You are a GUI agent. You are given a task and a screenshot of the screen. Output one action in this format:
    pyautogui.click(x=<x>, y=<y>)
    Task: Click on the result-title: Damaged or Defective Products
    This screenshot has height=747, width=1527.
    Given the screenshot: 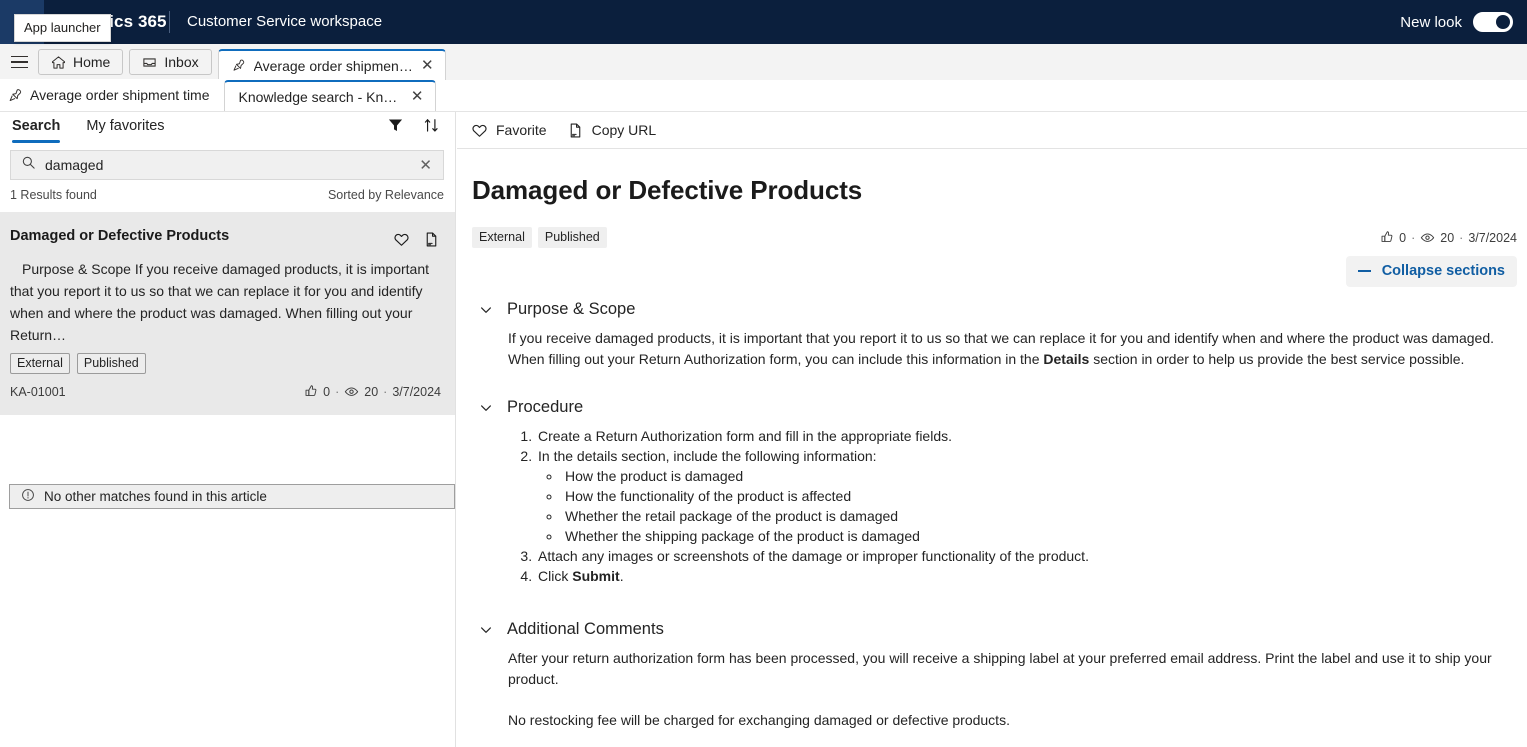 What is the action you would take?
    pyautogui.click(x=119, y=236)
    